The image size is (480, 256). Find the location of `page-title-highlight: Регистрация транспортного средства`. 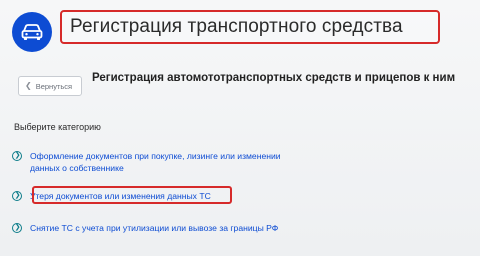

page-title-highlight: Регистрация транспортного средства is located at coordinates (250, 27).